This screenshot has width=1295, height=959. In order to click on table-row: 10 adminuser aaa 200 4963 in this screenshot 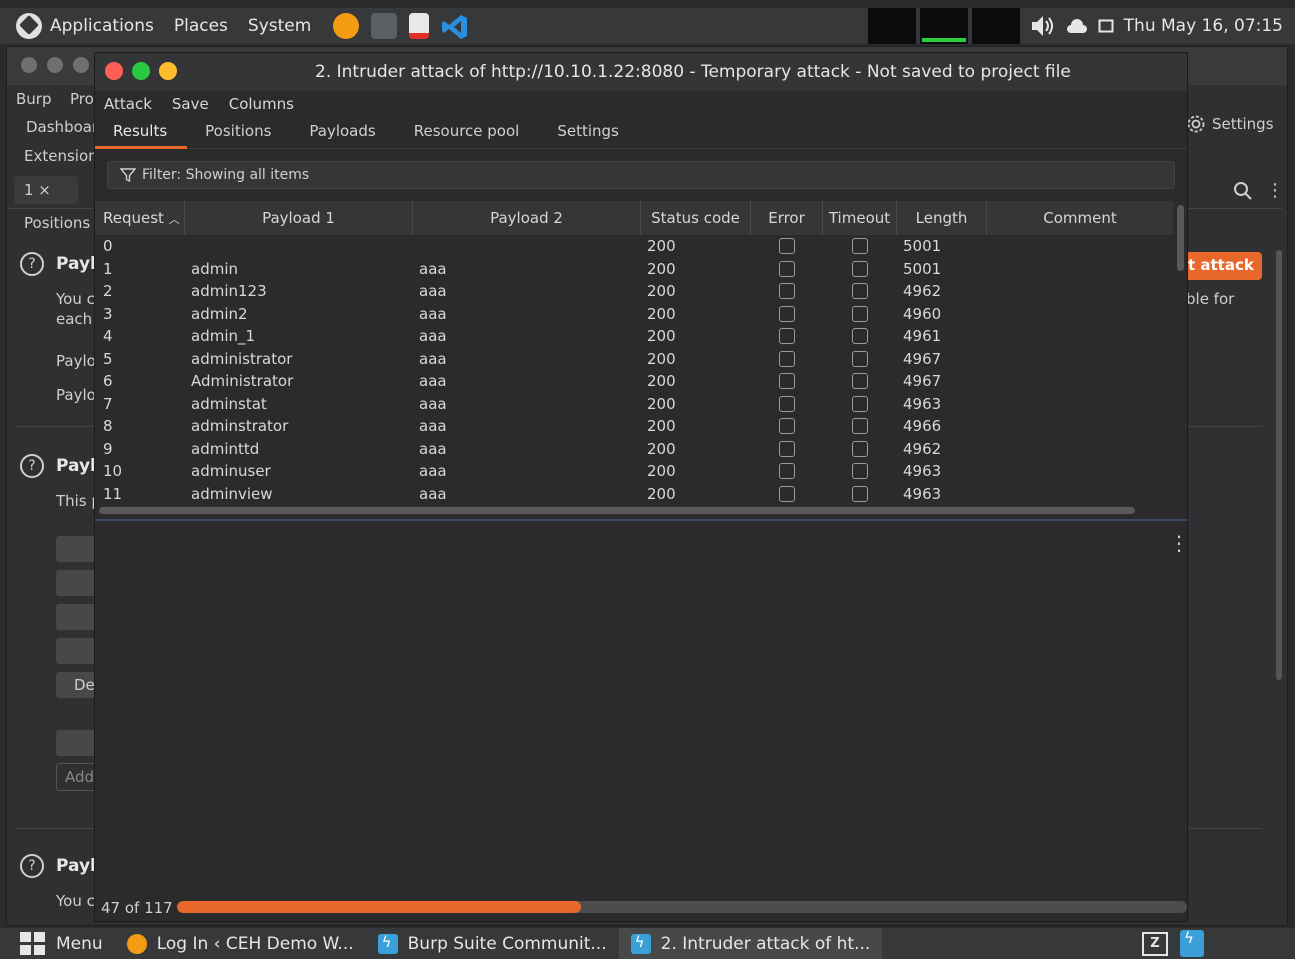, I will do `click(634, 471)`.